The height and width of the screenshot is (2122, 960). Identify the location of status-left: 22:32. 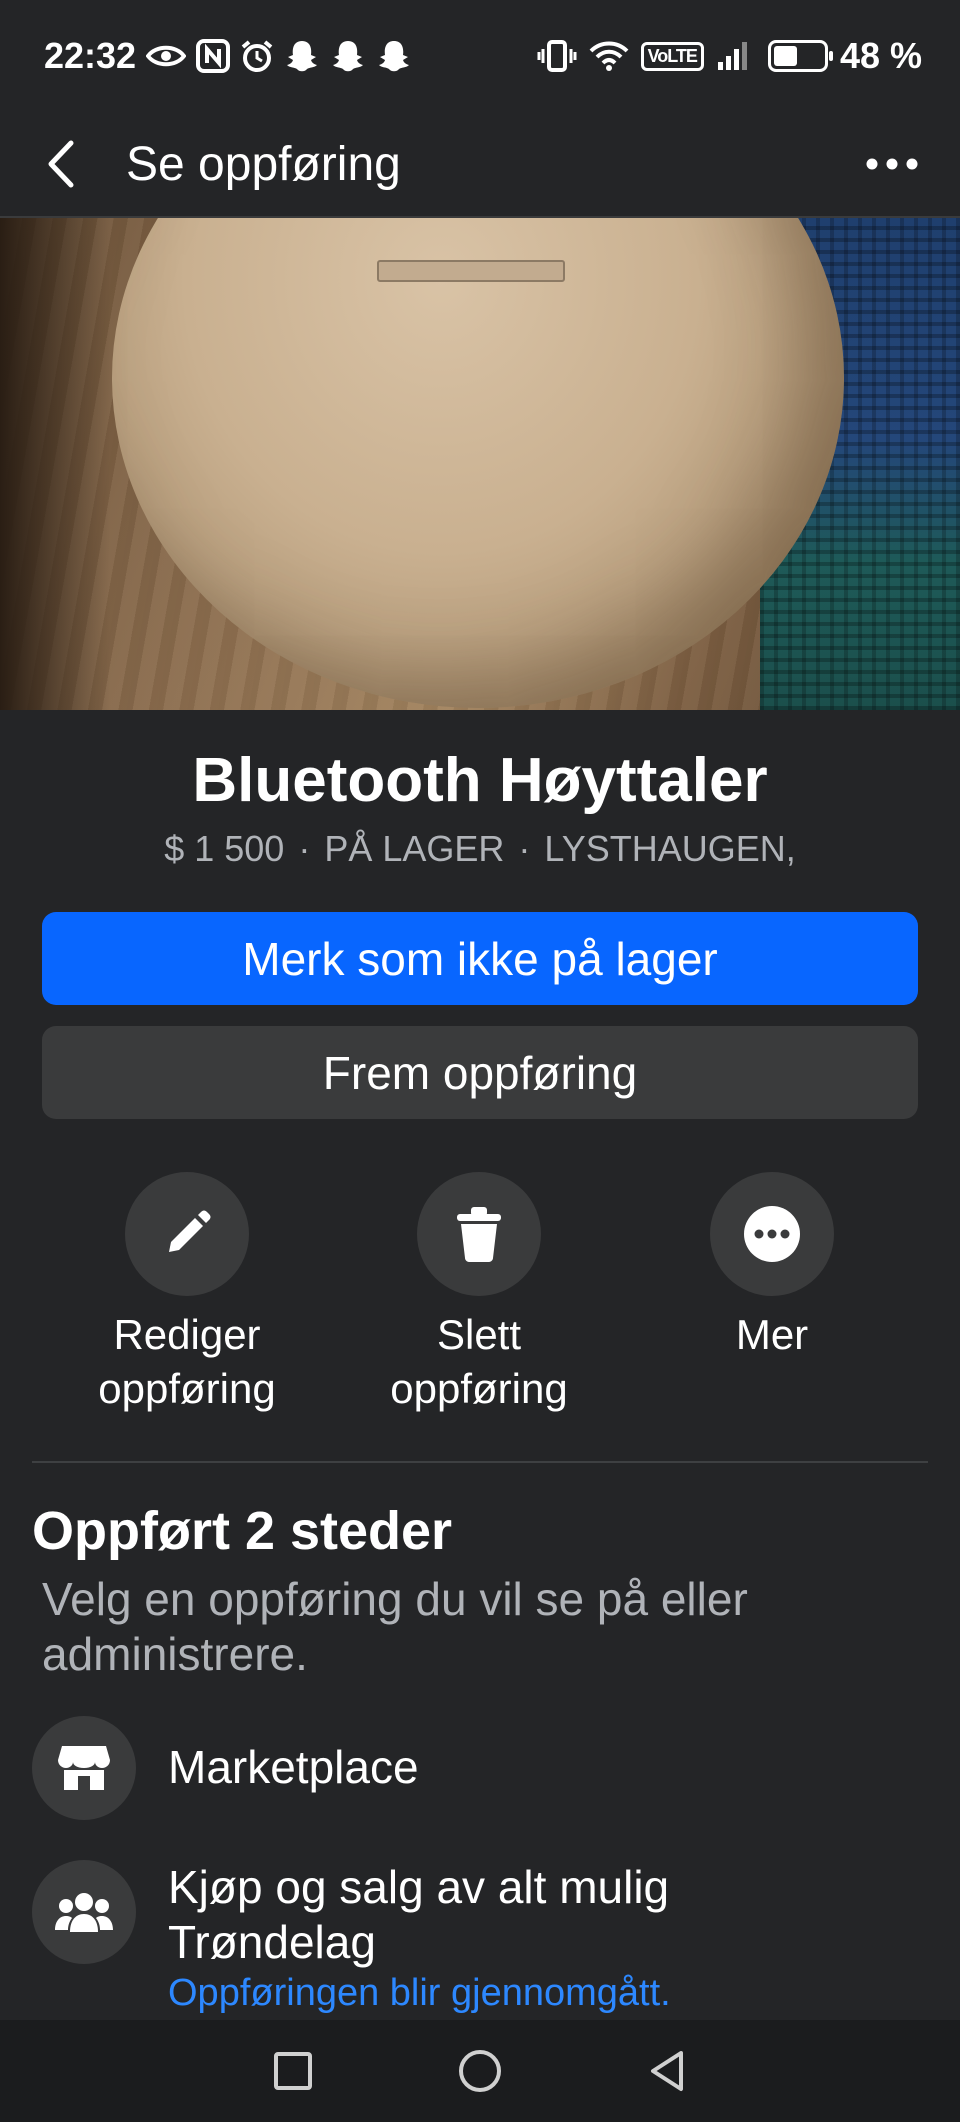
(228, 56).